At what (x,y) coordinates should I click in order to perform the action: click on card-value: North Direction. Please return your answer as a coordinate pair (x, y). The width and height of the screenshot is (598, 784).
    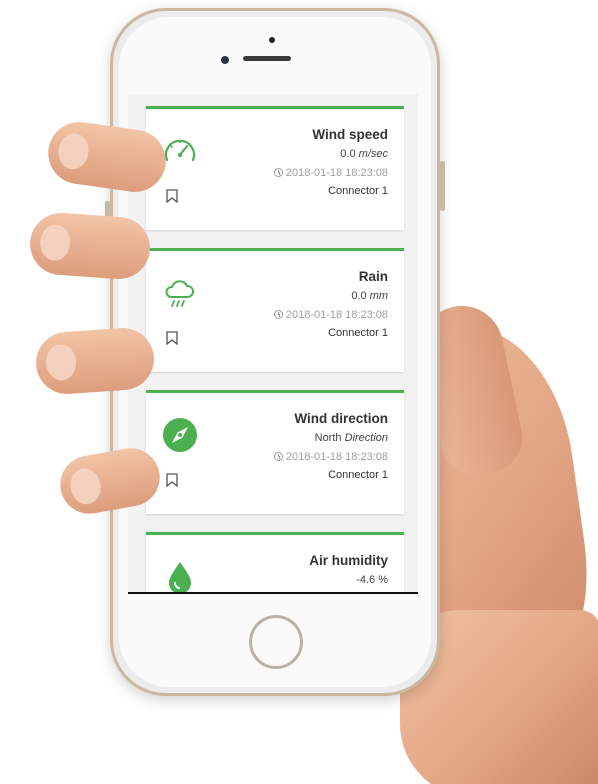
    Looking at the image, I should click on (351, 438).